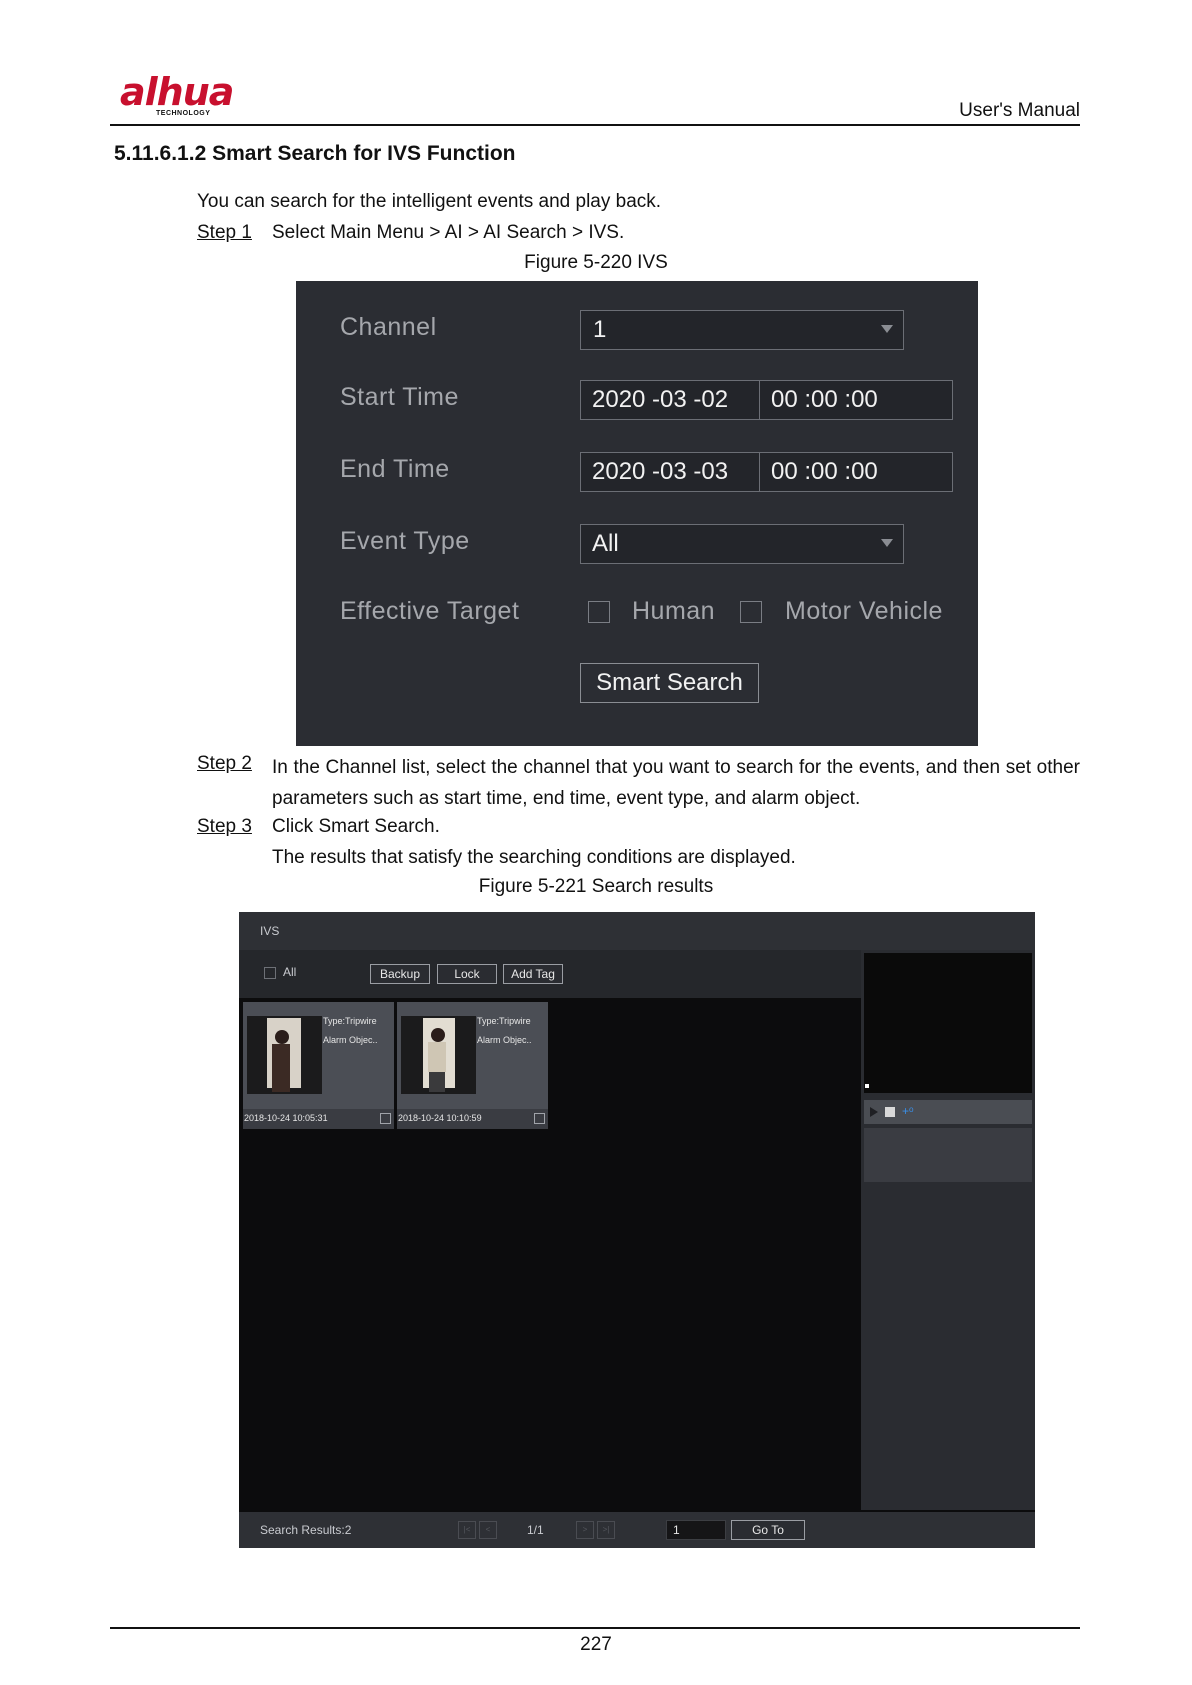  What do you see at coordinates (224, 232) in the screenshot?
I see `step-1-label: Step 1` at bounding box center [224, 232].